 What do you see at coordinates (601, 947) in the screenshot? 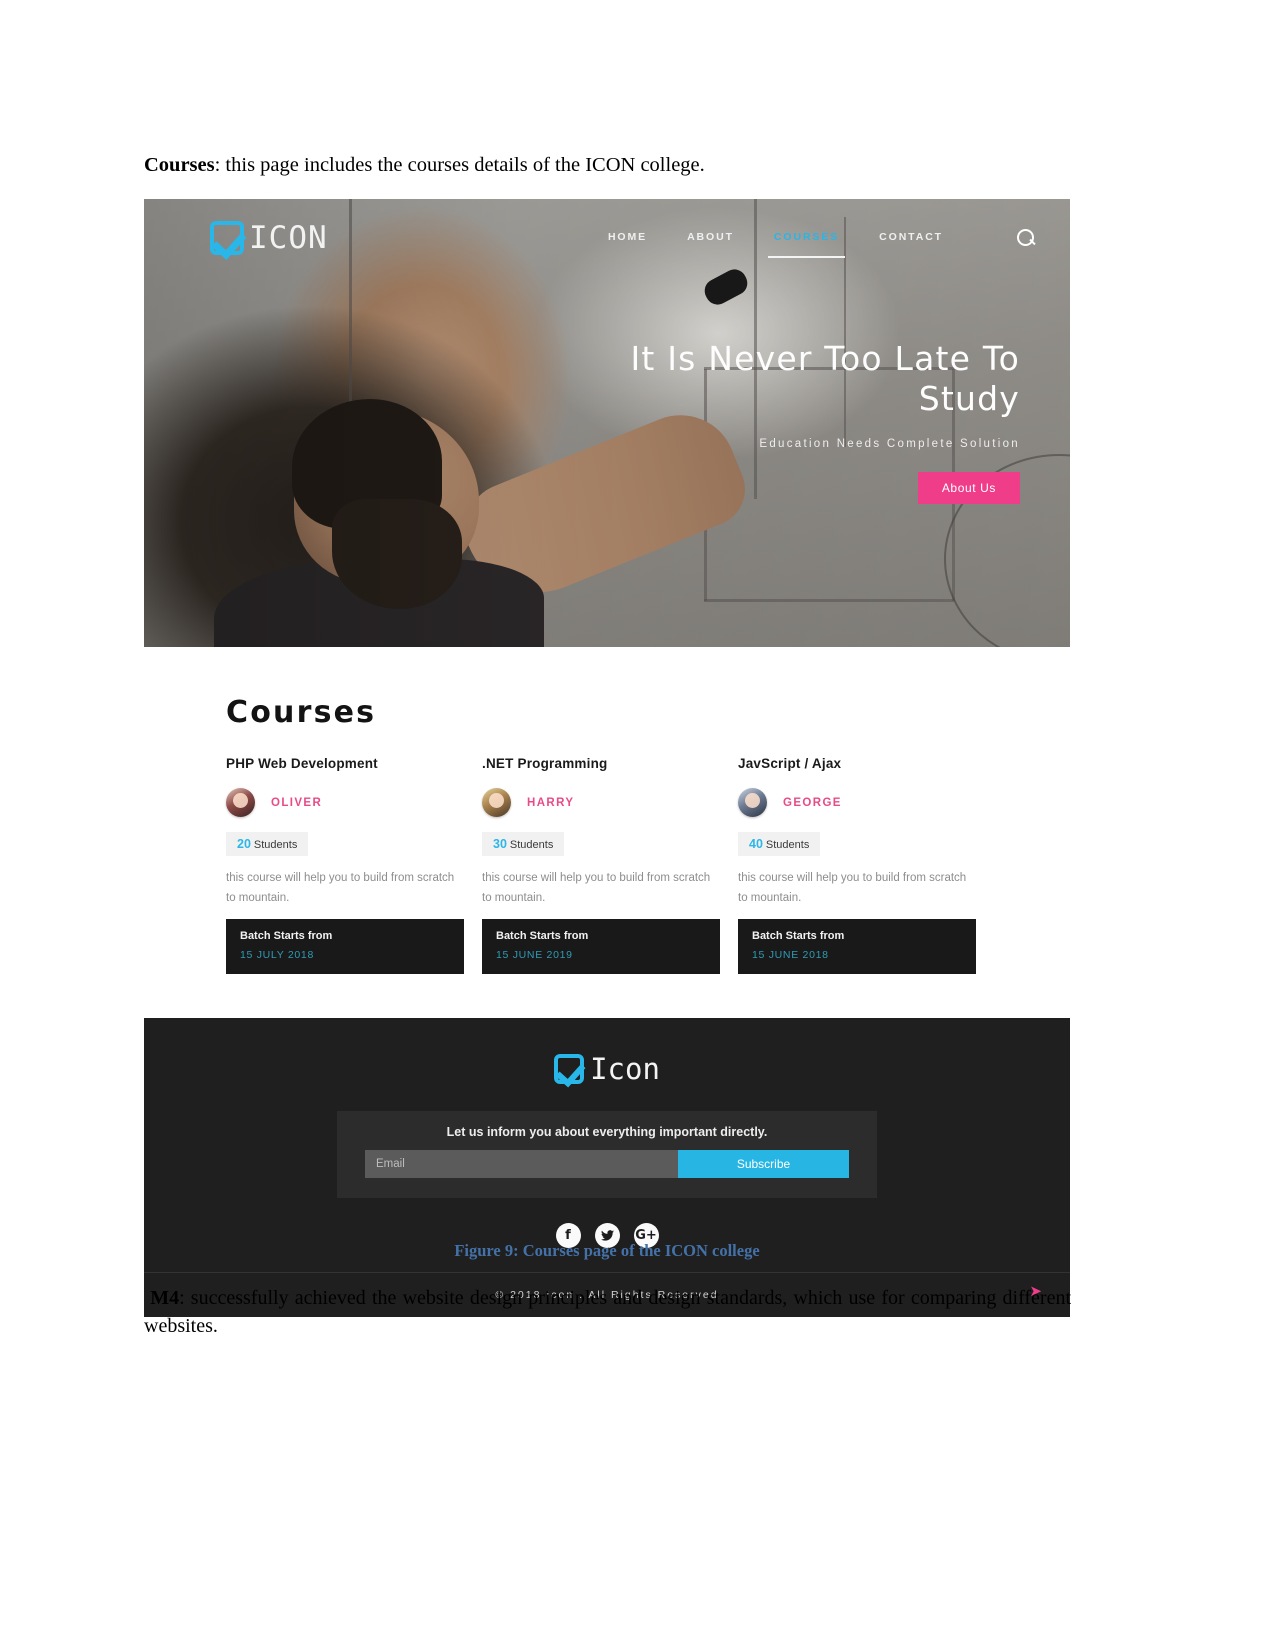
I see `batch-info-box: Batch Starts from 15 JUNE 2019` at bounding box center [601, 947].